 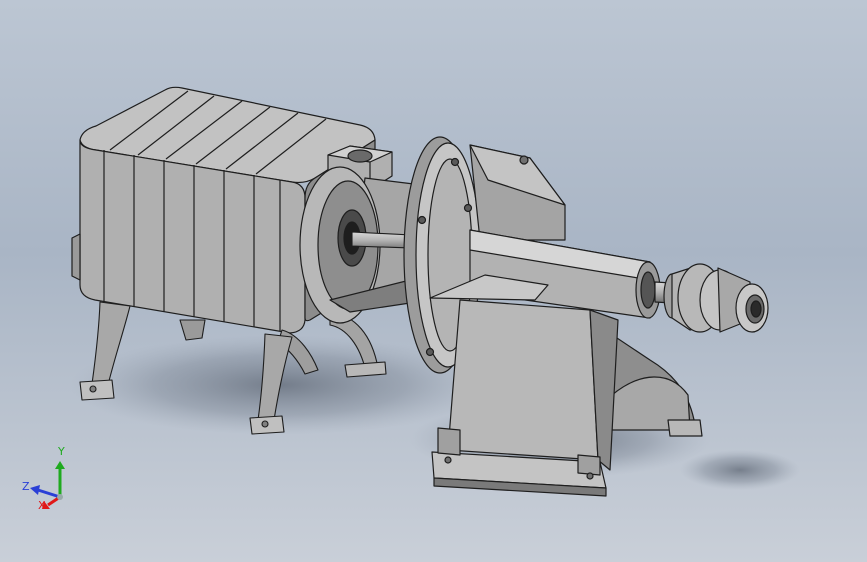 What do you see at coordinates (49, 493) in the screenshot?
I see `triad-z-axis` at bounding box center [49, 493].